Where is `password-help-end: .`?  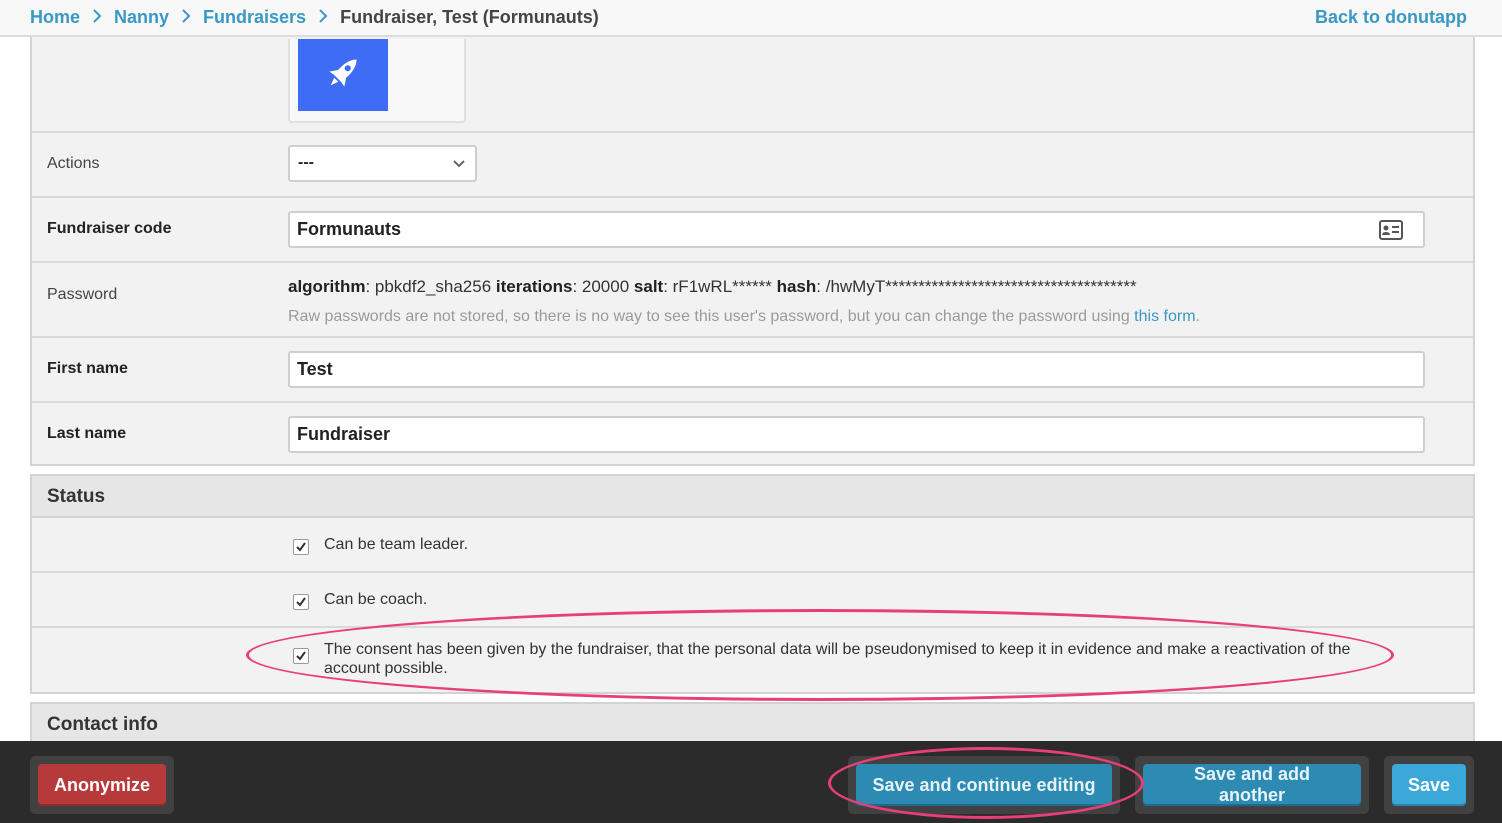 password-help-end: . is located at coordinates (1197, 316).